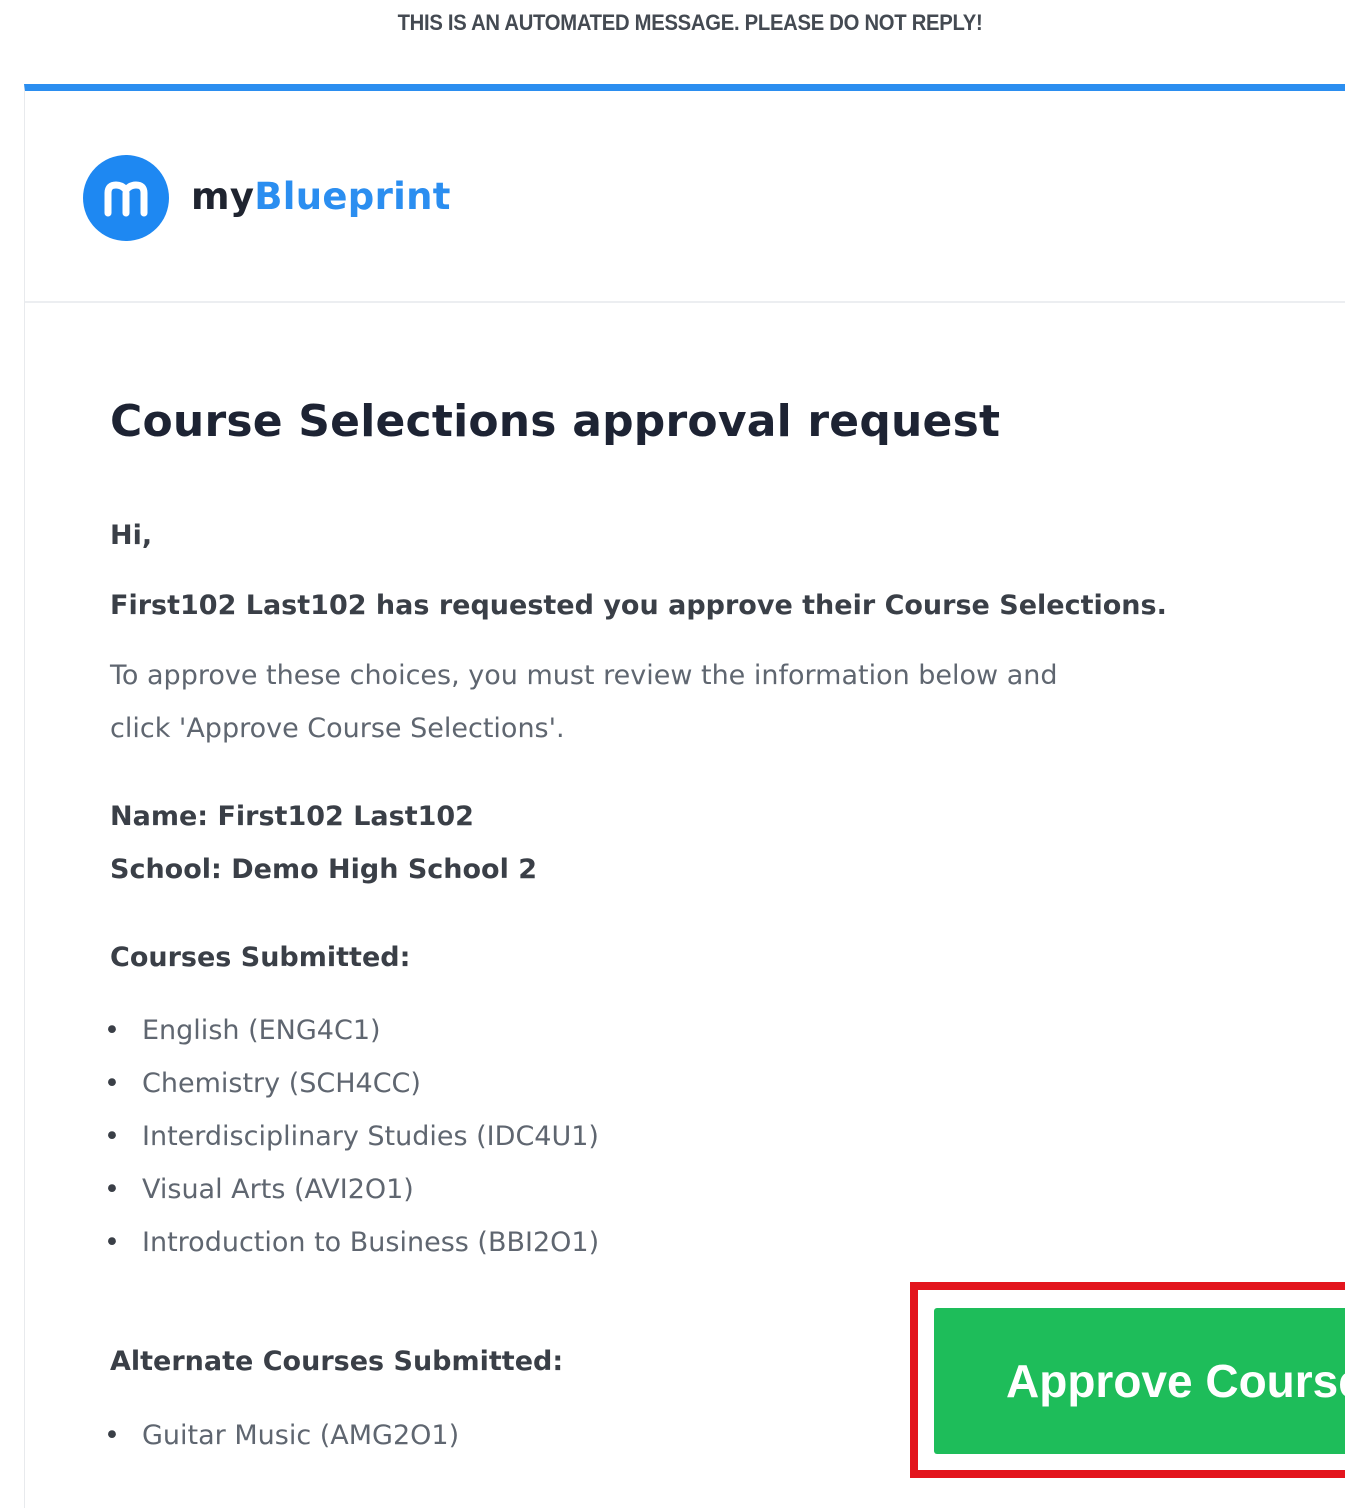  I want to click on list-item: • Guitar Music (AMG2O1), so click(282, 1435).